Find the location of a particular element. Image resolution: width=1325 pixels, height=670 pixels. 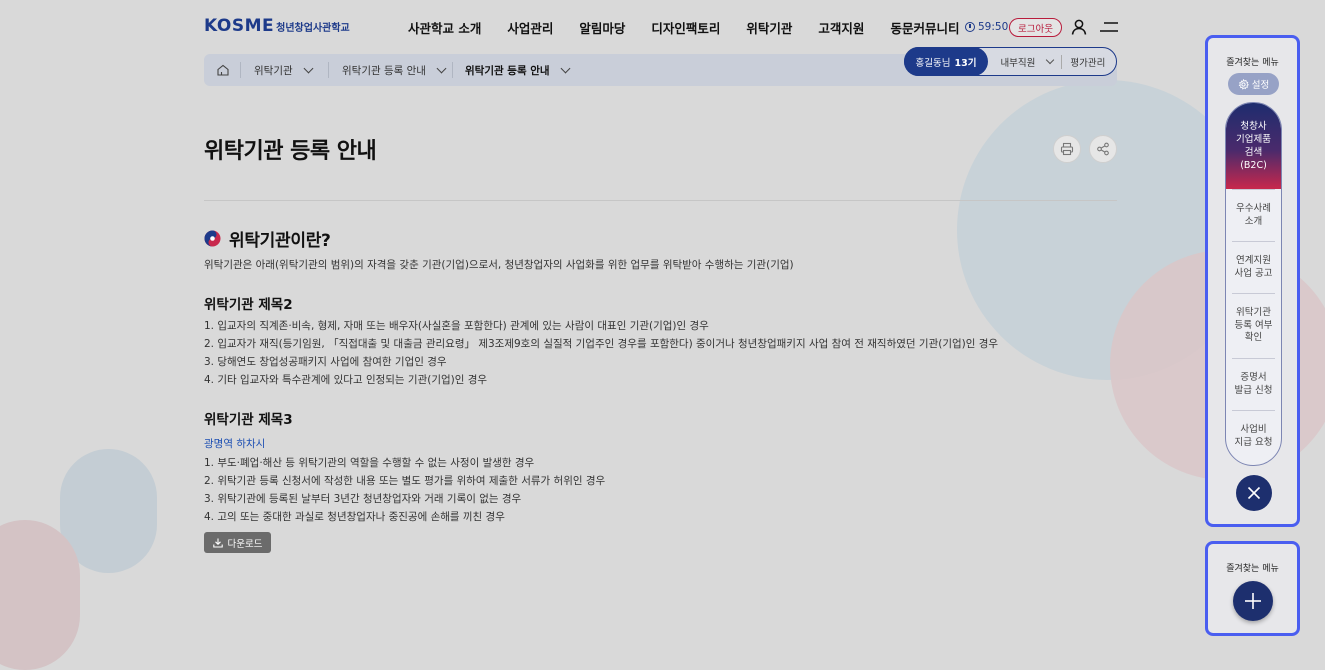

divider is located at coordinates (1062, 61).